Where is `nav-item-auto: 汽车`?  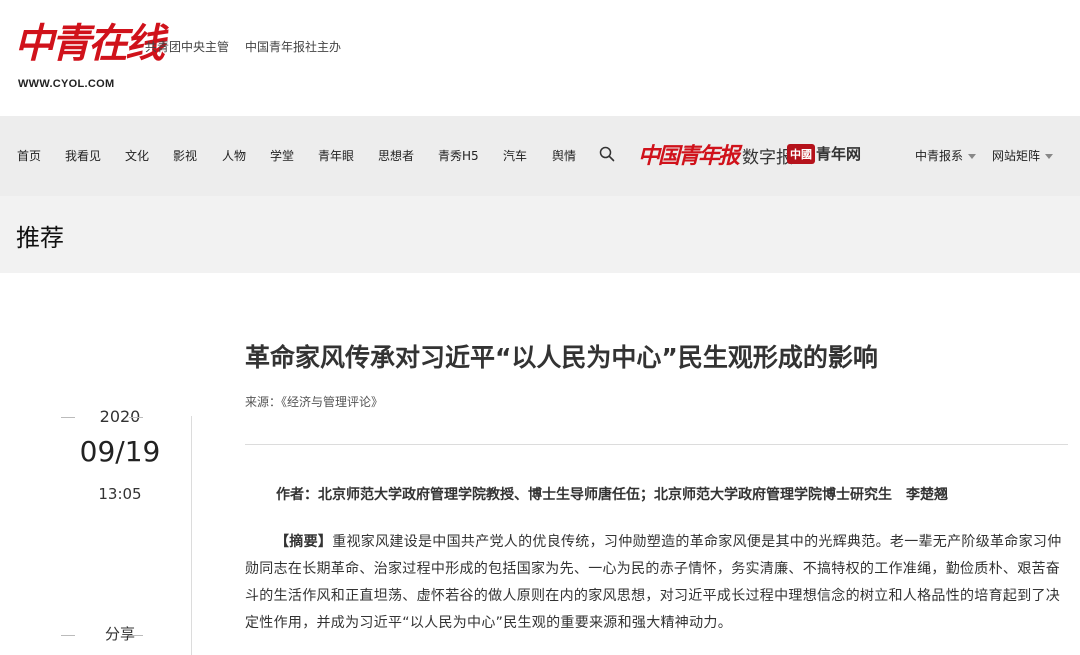 nav-item-auto: 汽车 is located at coordinates (515, 155).